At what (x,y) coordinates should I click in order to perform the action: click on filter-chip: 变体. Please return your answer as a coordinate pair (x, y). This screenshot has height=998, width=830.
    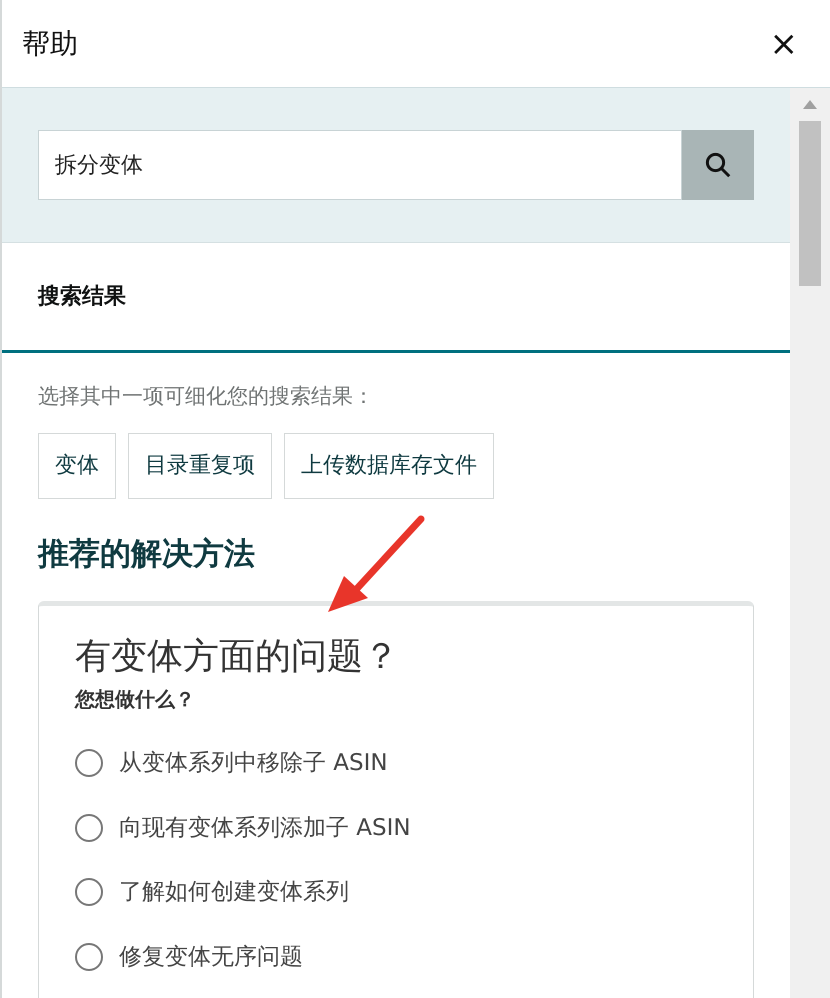
    Looking at the image, I should click on (77, 465).